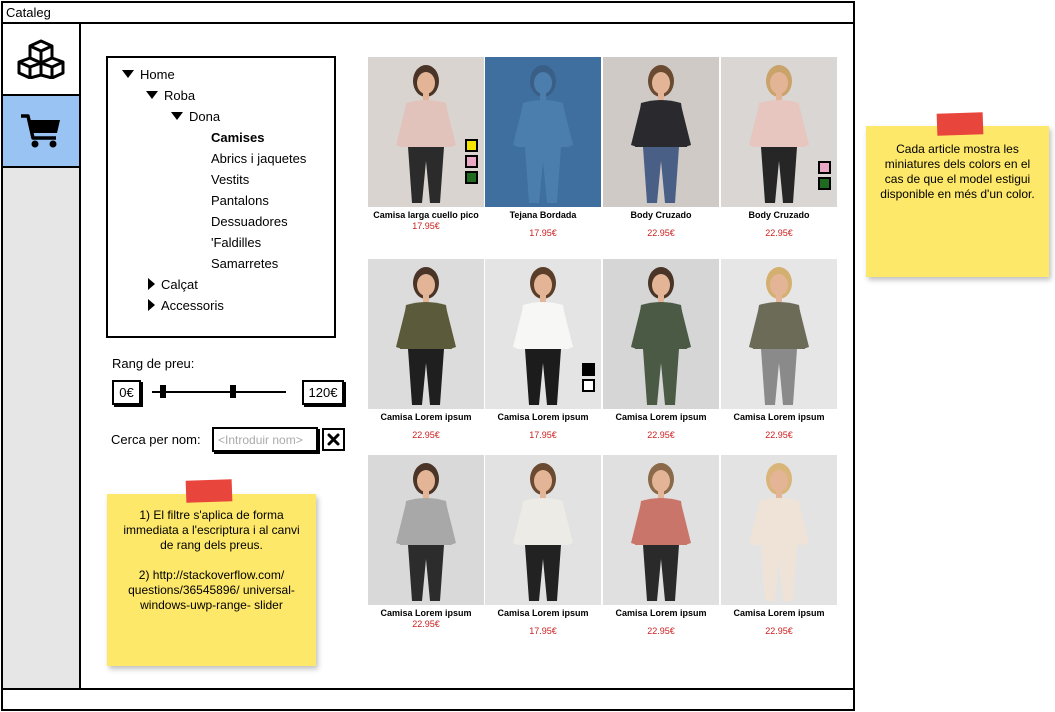 The image size is (1055, 712). I want to click on close-icon, so click(333, 439).